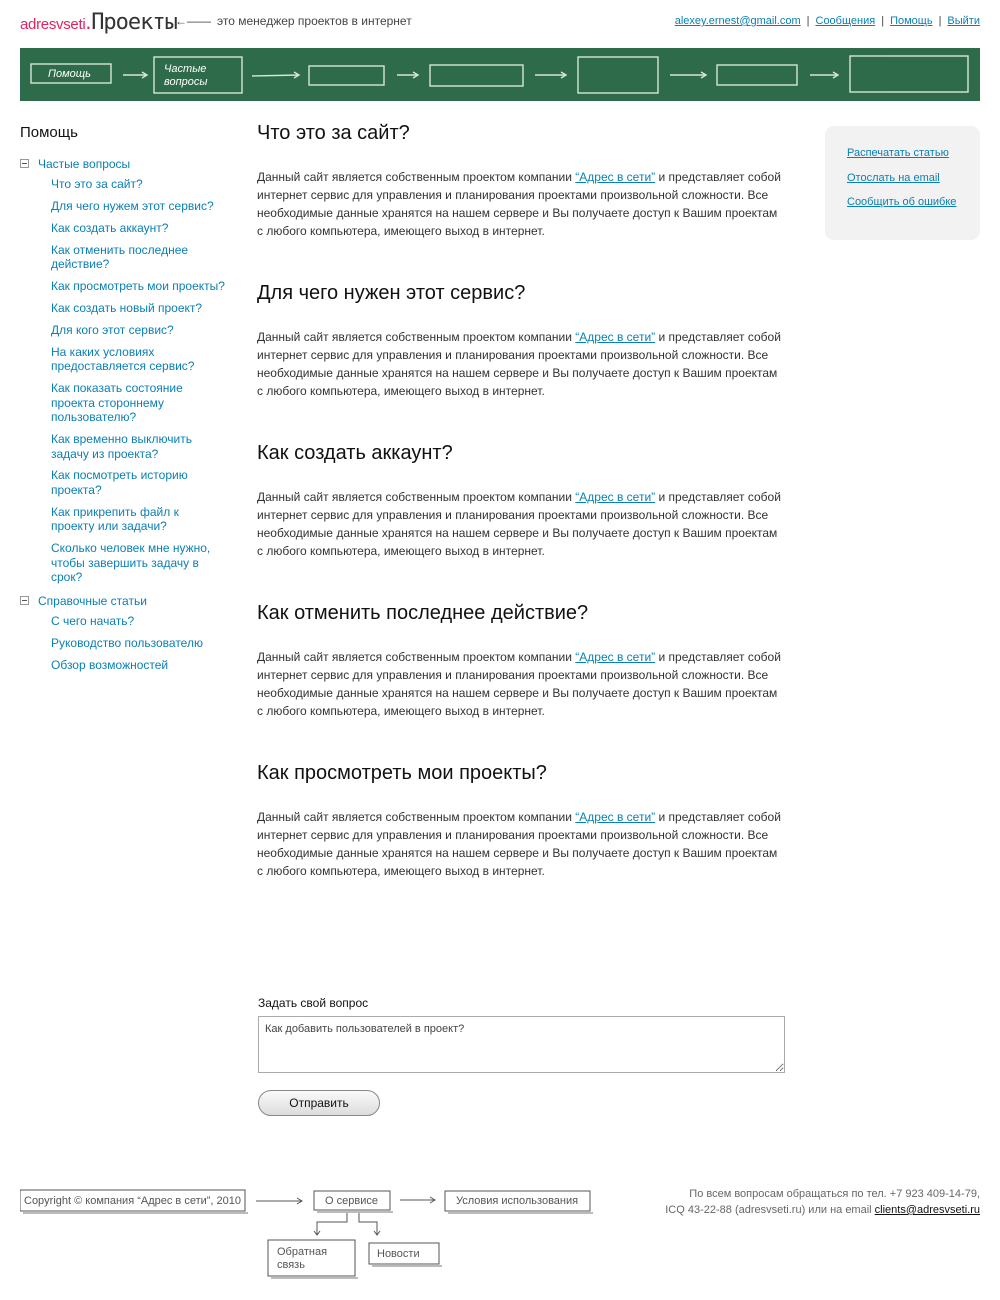 This screenshot has width=1000, height=1300. Describe the element at coordinates (53, 24) in the screenshot. I see `logo-brand: adresvseti` at that location.